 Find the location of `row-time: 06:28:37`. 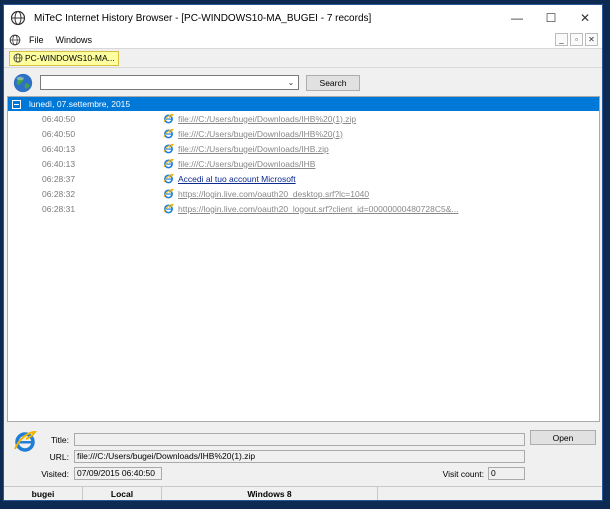

row-time: 06:28:37 is located at coordinates (59, 178).